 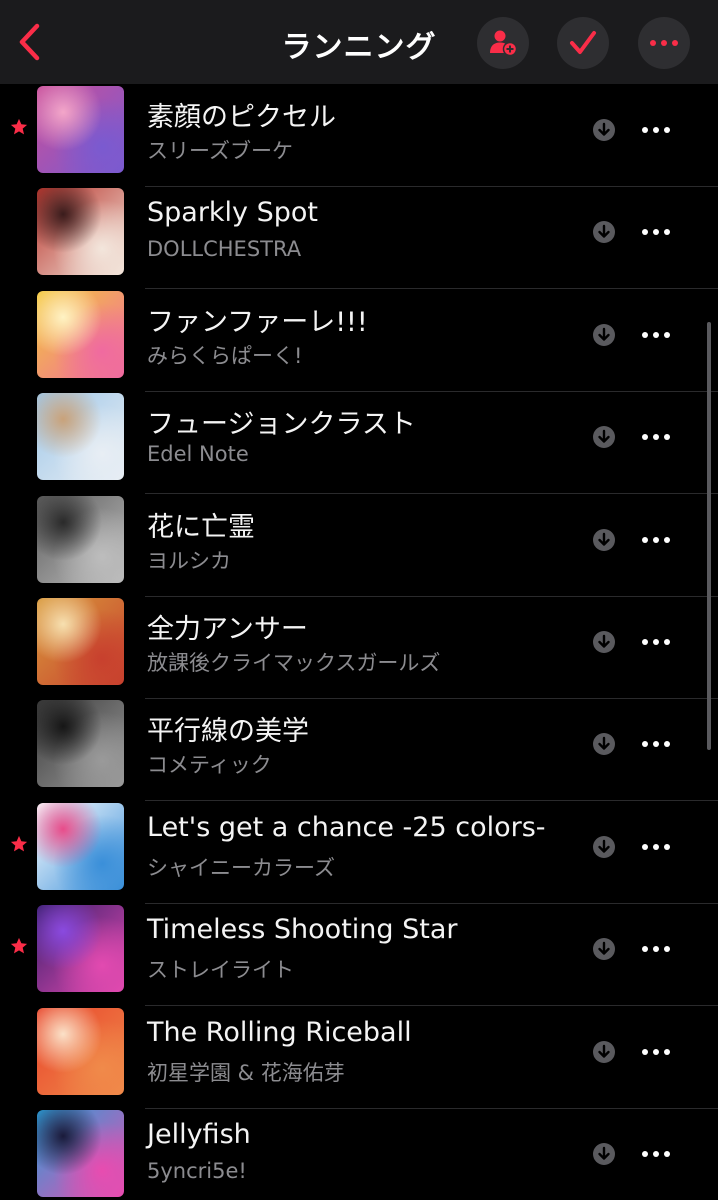 I want to click on track-artist: スリーズブーケ, so click(x=220, y=151).